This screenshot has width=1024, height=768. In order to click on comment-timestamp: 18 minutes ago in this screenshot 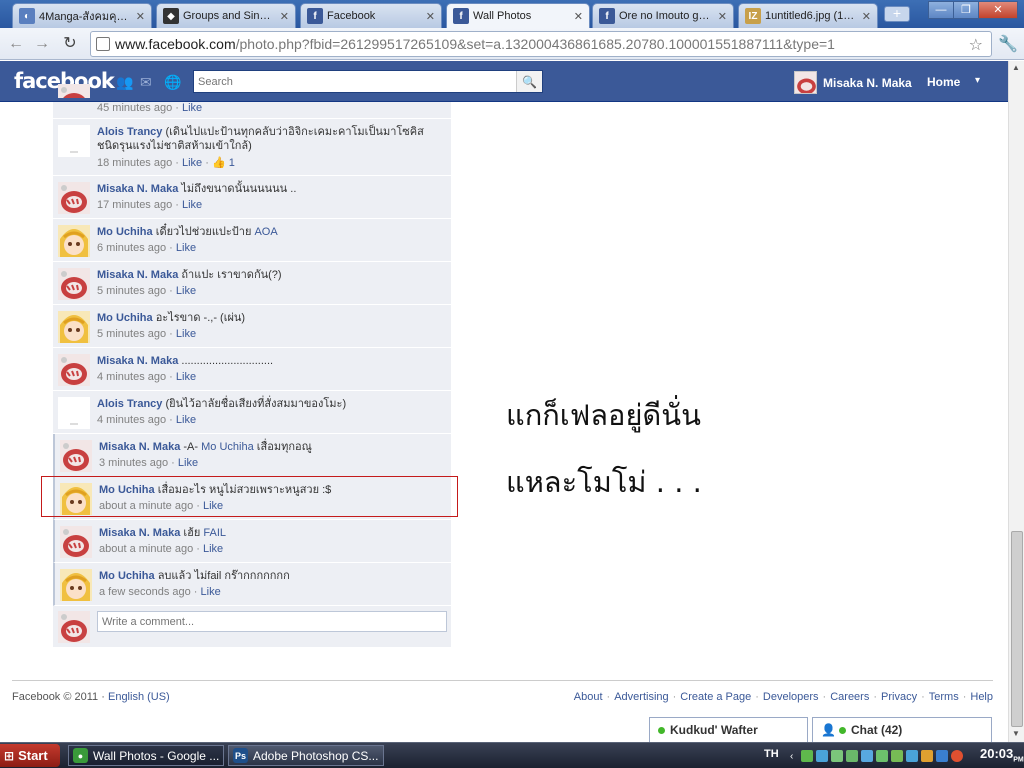, I will do `click(134, 163)`.